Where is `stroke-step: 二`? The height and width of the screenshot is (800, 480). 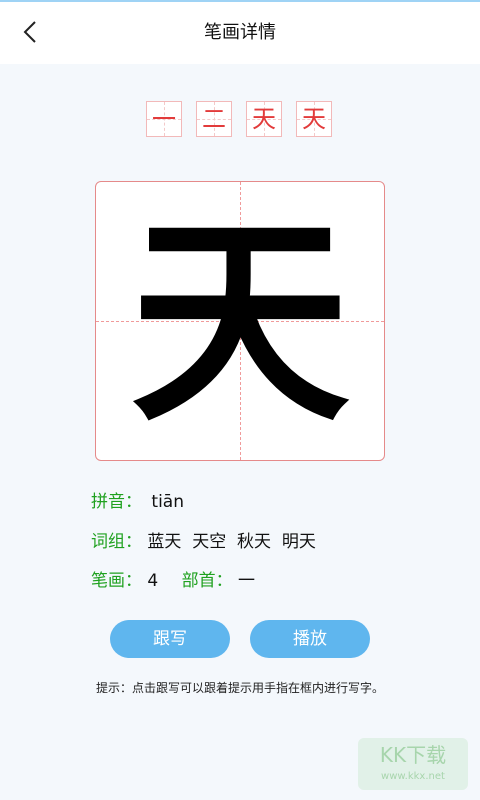 stroke-step: 二 is located at coordinates (214, 119).